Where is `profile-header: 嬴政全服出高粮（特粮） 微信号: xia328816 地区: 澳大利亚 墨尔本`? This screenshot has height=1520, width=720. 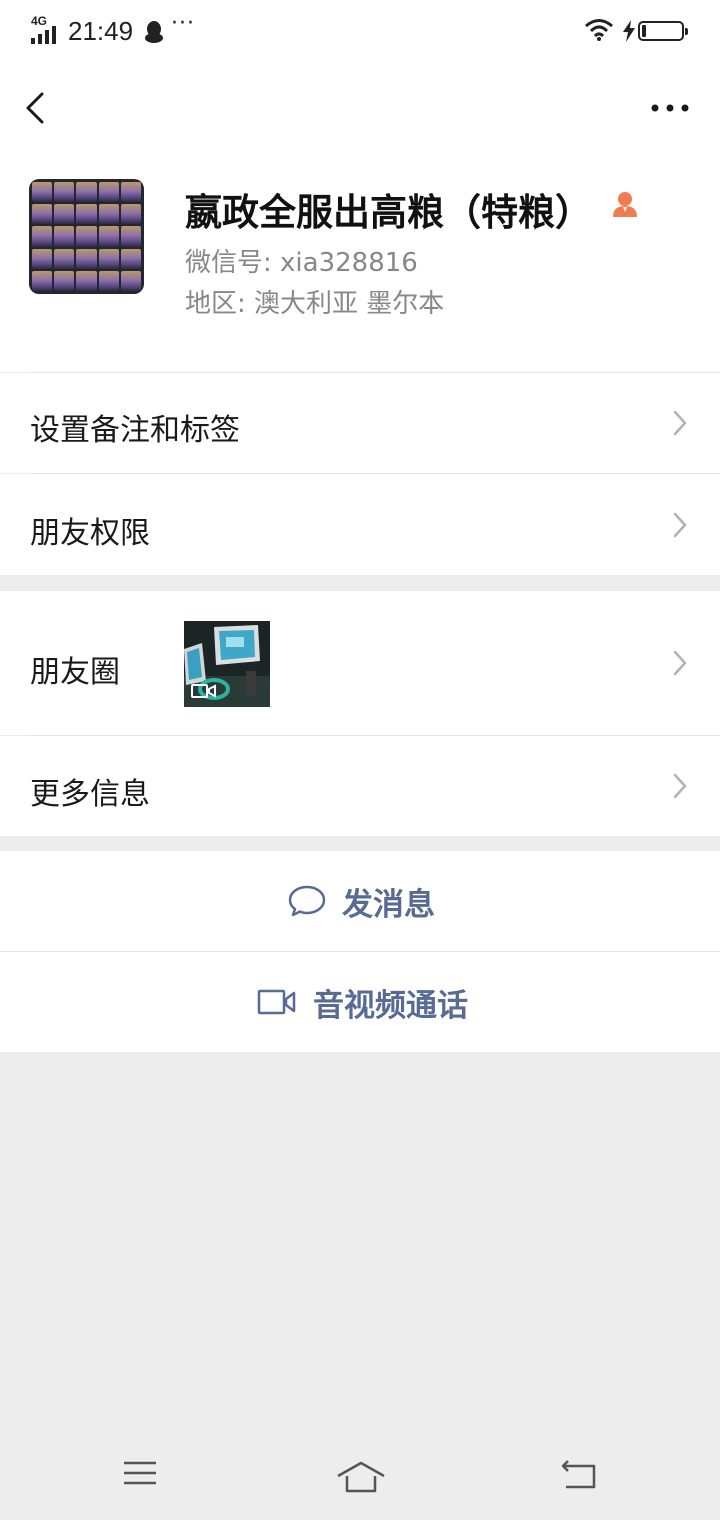
profile-header: 嬴政全服出高粮（特粮） 微信号: xia328816 地区: 澳大利亚 墨尔本 is located at coordinates (360, 261).